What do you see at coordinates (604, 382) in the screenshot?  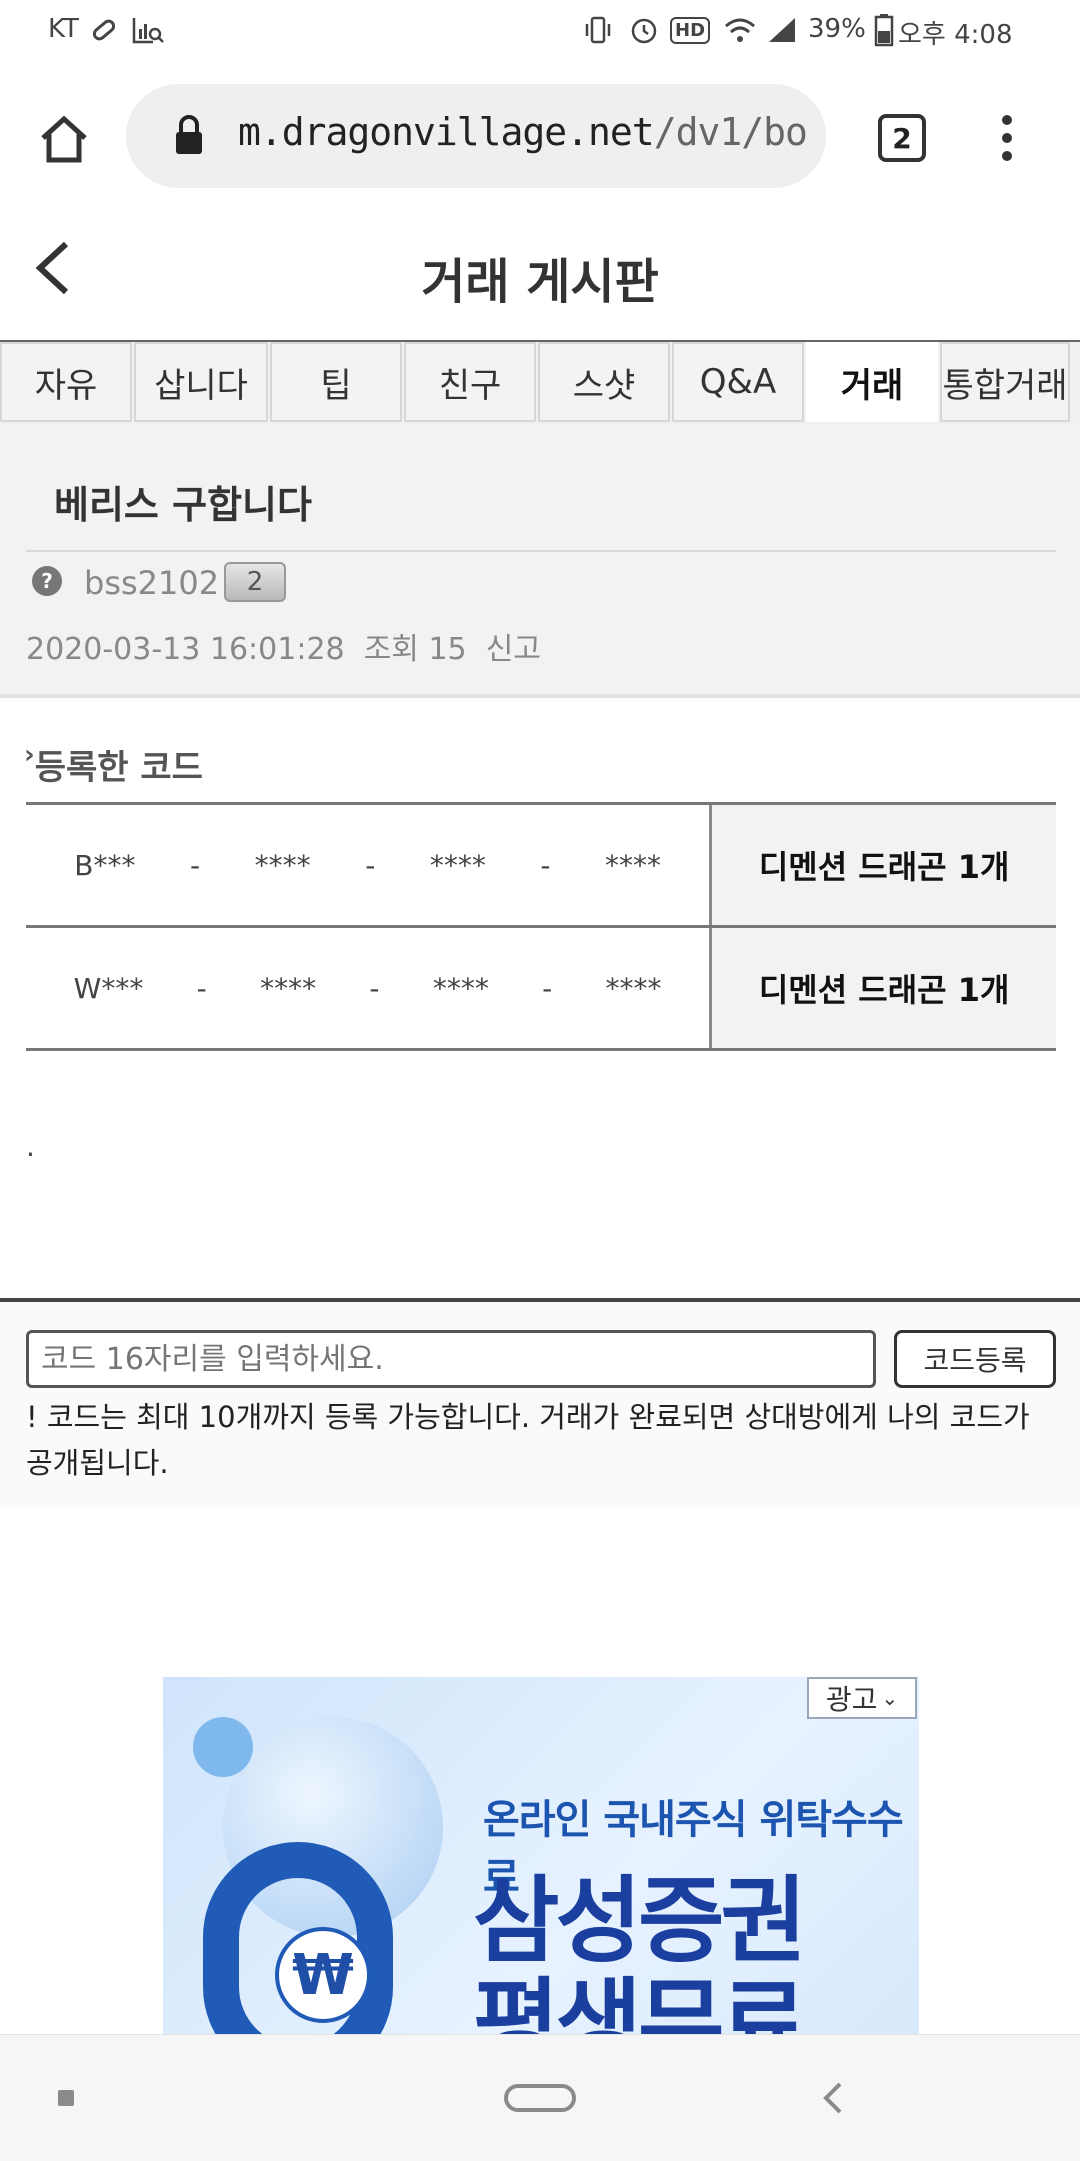 I see `tab-screenshot: 스샷` at bounding box center [604, 382].